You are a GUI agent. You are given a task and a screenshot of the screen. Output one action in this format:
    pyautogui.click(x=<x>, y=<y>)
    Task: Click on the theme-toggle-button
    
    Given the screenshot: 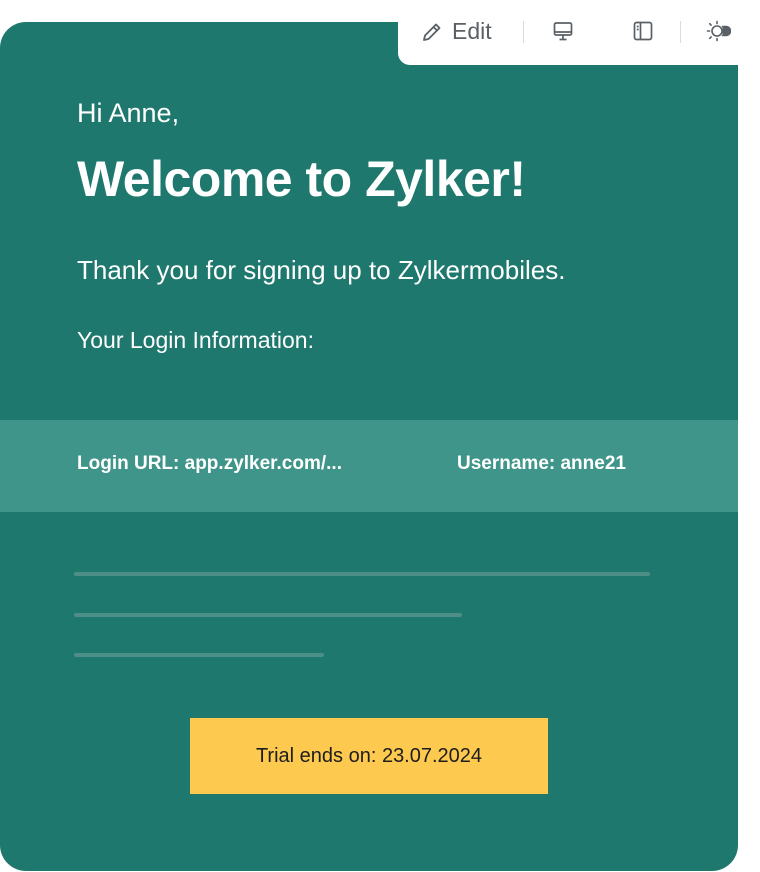 What is the action you would take?
    pyautogui.click(x=718, y=33)
    